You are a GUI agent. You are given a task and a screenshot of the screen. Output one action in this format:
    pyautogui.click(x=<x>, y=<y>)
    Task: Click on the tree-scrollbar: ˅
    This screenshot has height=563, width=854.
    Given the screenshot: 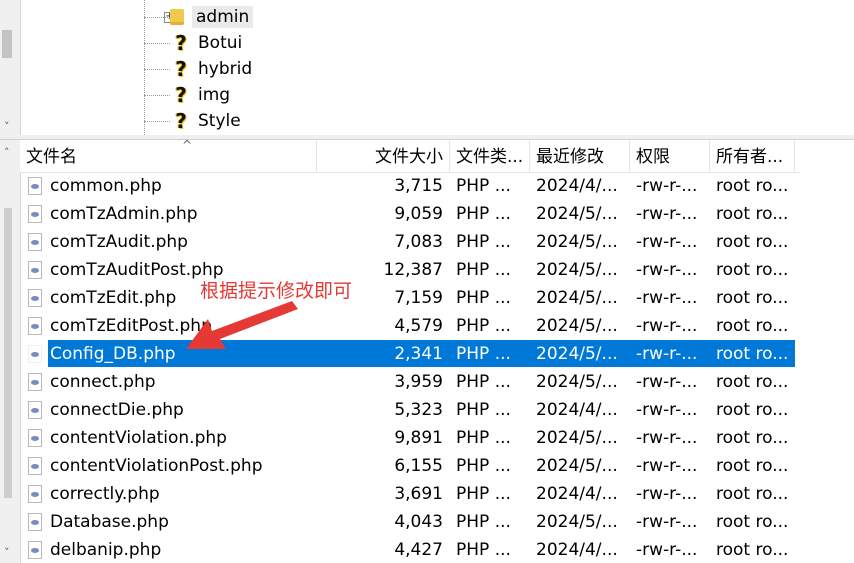 What is the action you would take?
    pyautogui.click(x=10, y=67)
    